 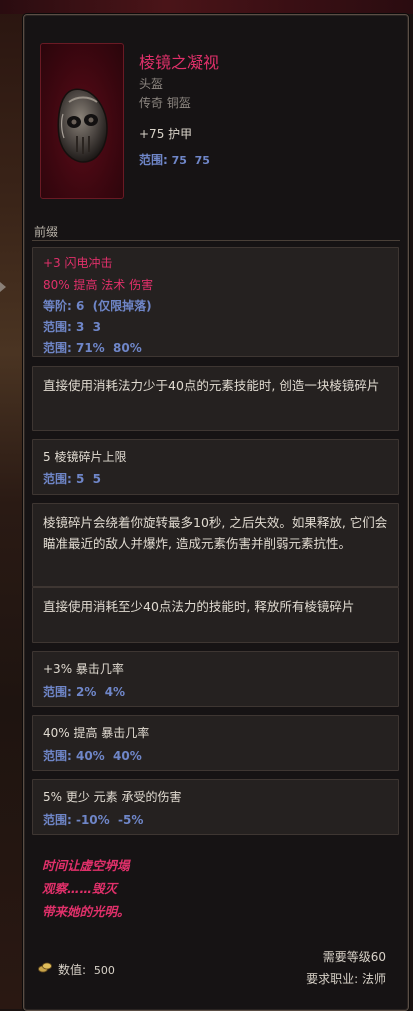 I want to click on item-icon-frame, so click(x=82, y=121).